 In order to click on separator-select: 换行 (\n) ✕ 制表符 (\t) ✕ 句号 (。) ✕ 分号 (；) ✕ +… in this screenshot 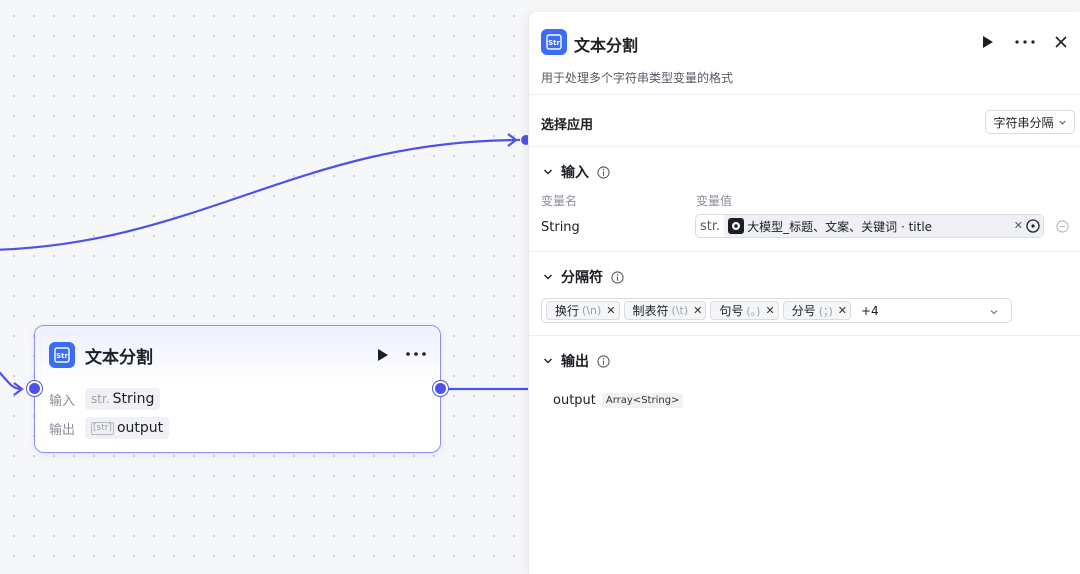, I will do `click(776, 310)`.